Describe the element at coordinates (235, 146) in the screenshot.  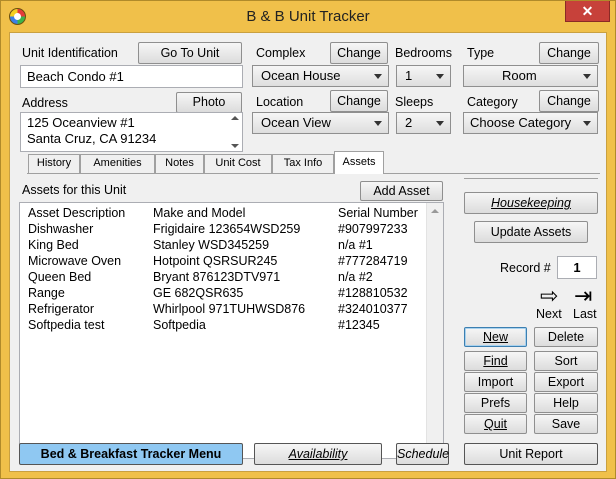
I see `scroll-down-icon` at that location.